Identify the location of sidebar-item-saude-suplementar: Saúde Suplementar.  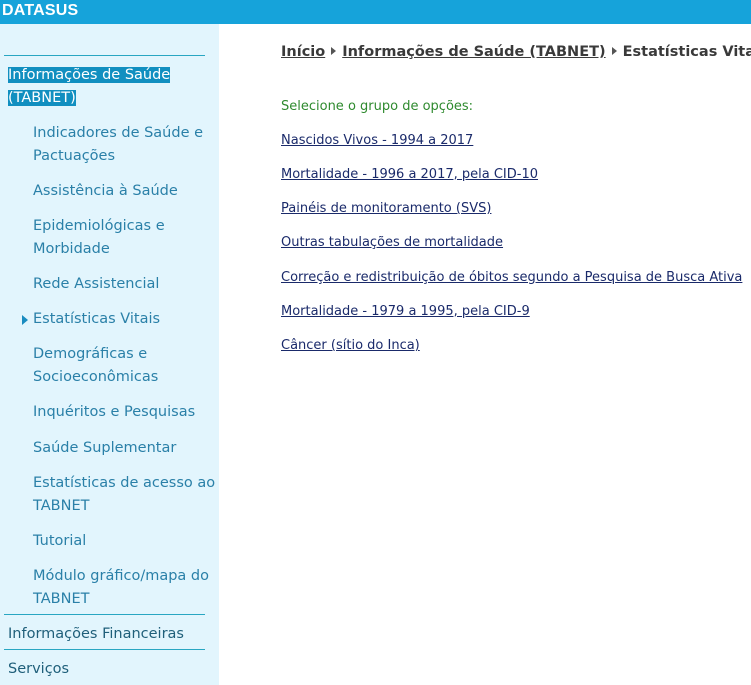
(104, 448).